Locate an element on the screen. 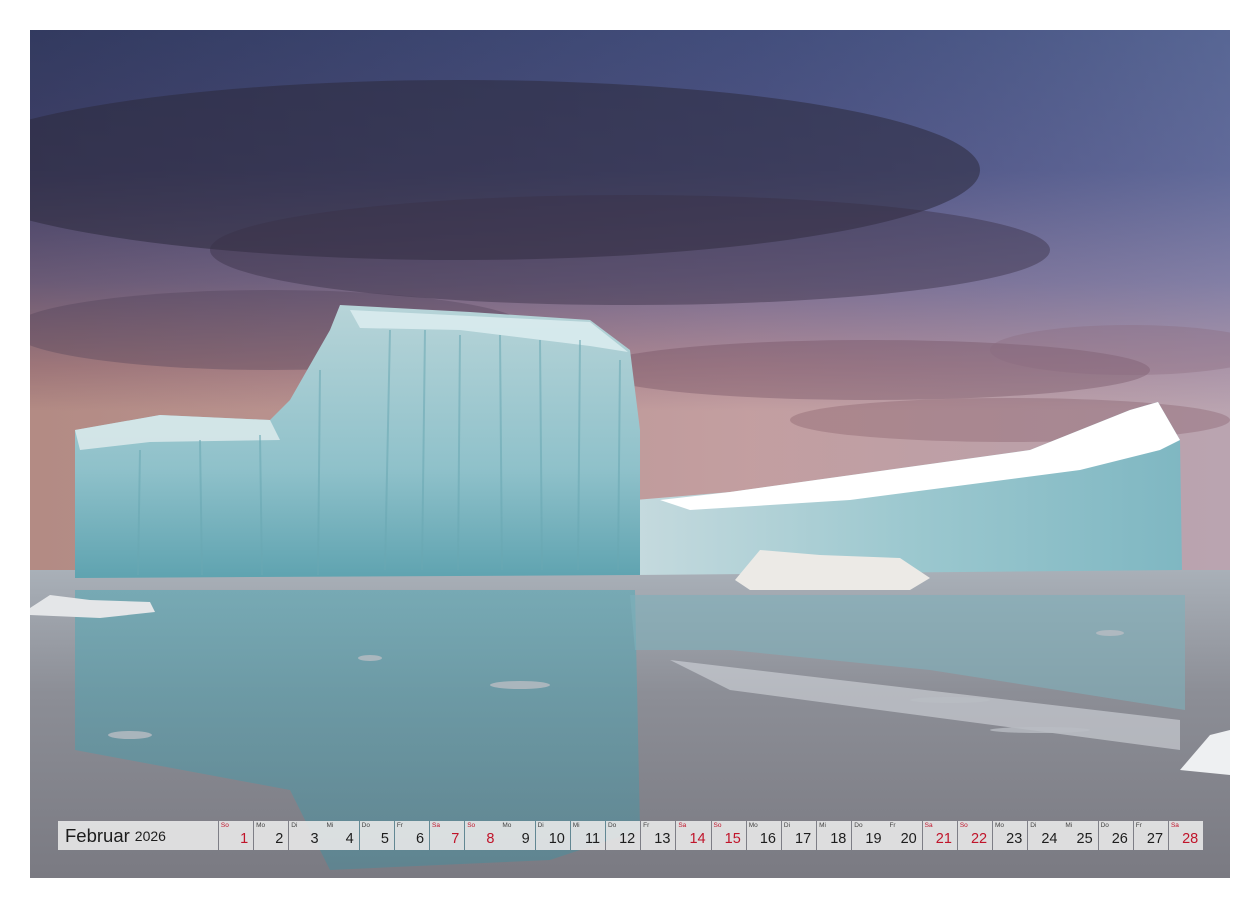 This screenshot has width=1260, height=908. day-number: 28 is located at coordinates (1190, 839).